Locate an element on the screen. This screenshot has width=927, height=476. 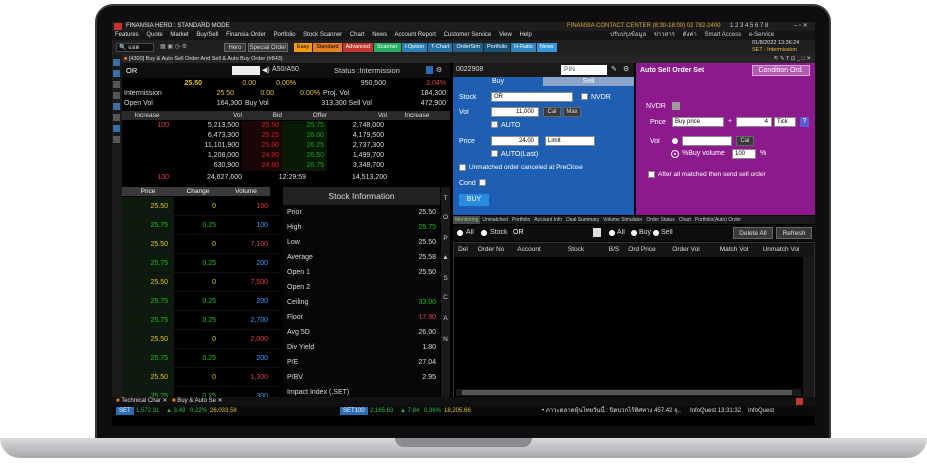
menu-quote: Quote is located at coordinates (154, 35).